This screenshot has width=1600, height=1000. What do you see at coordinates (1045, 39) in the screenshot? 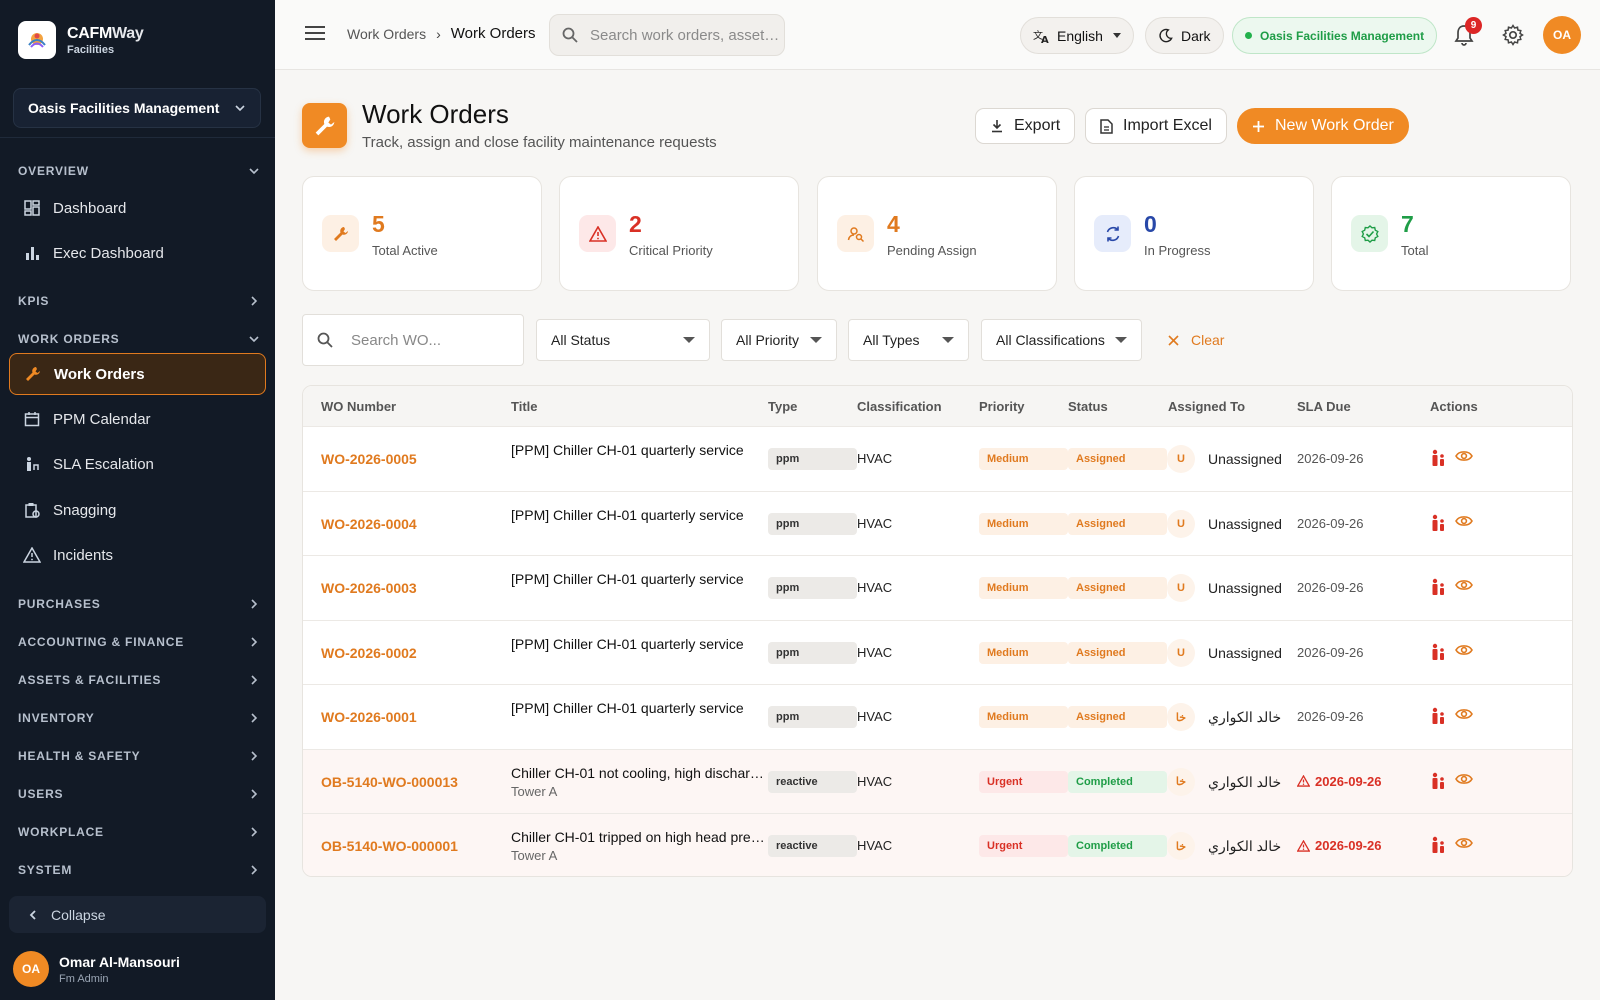
I see `svg-text: A` at bounding box center [1045, 39].